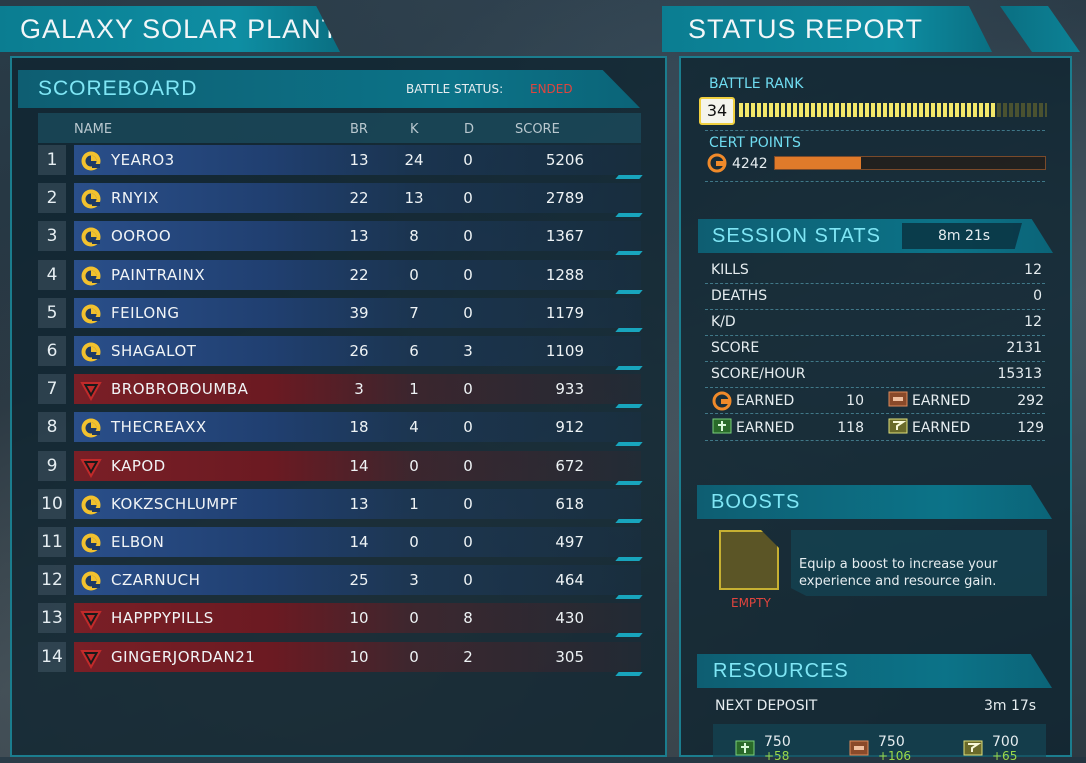 The height and width of the screenshot is (763, 1086). Describe the element at coordinates (340, 544) in the screenshot. I see `table-row: 11 ELBON 14 0 0 497` at that location.